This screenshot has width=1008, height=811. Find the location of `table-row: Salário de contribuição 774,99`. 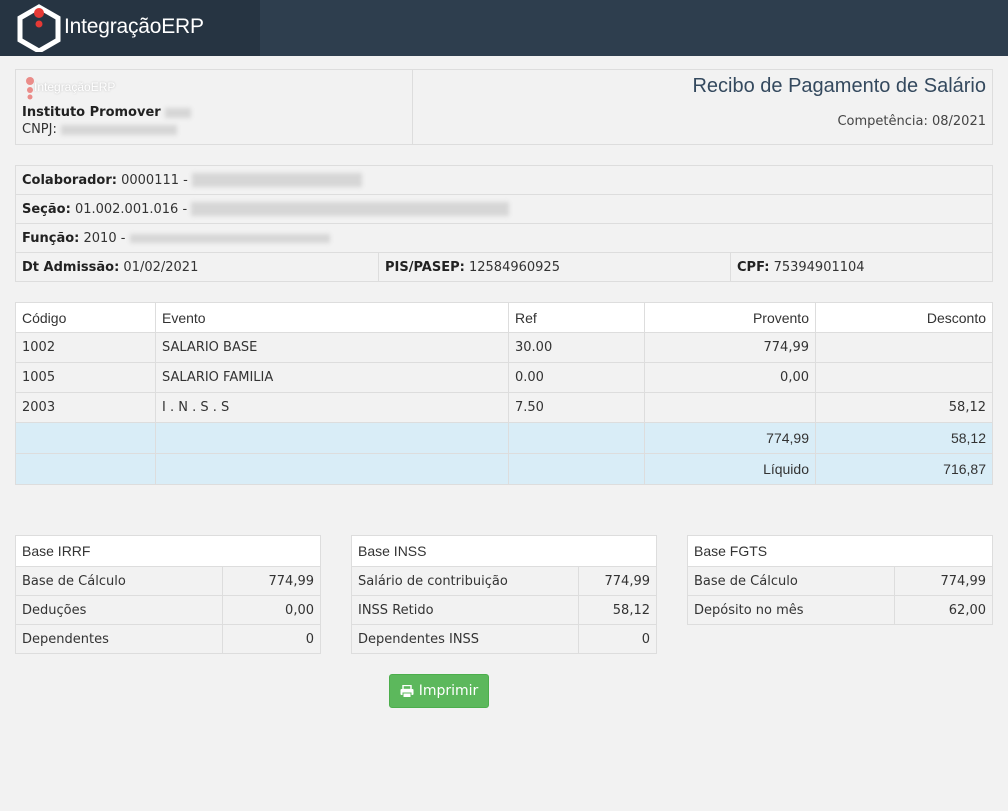

table-row: Salário de contribuição 774,99 is located at coordinates (504, 581).